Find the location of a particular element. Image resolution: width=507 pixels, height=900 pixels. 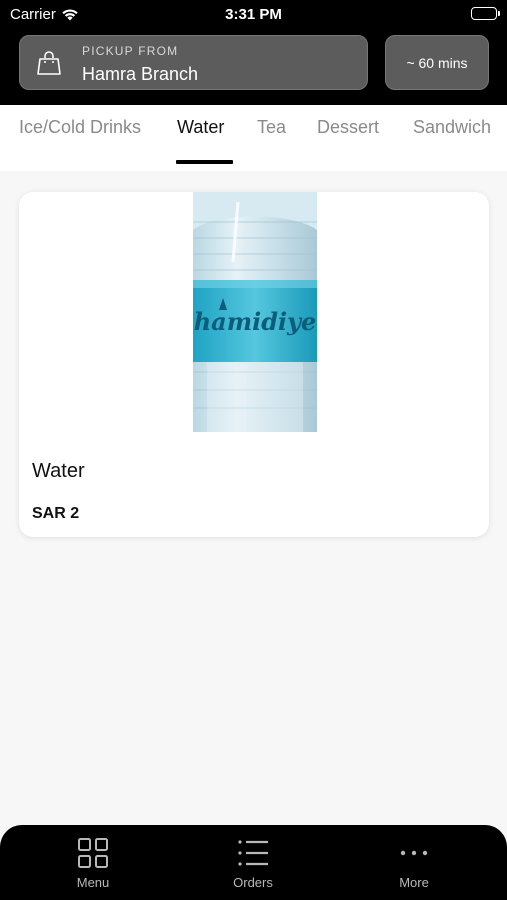

pickup-branch-selector: PICKUP FROM Hamra Branch is located at coordinates (193, 62).